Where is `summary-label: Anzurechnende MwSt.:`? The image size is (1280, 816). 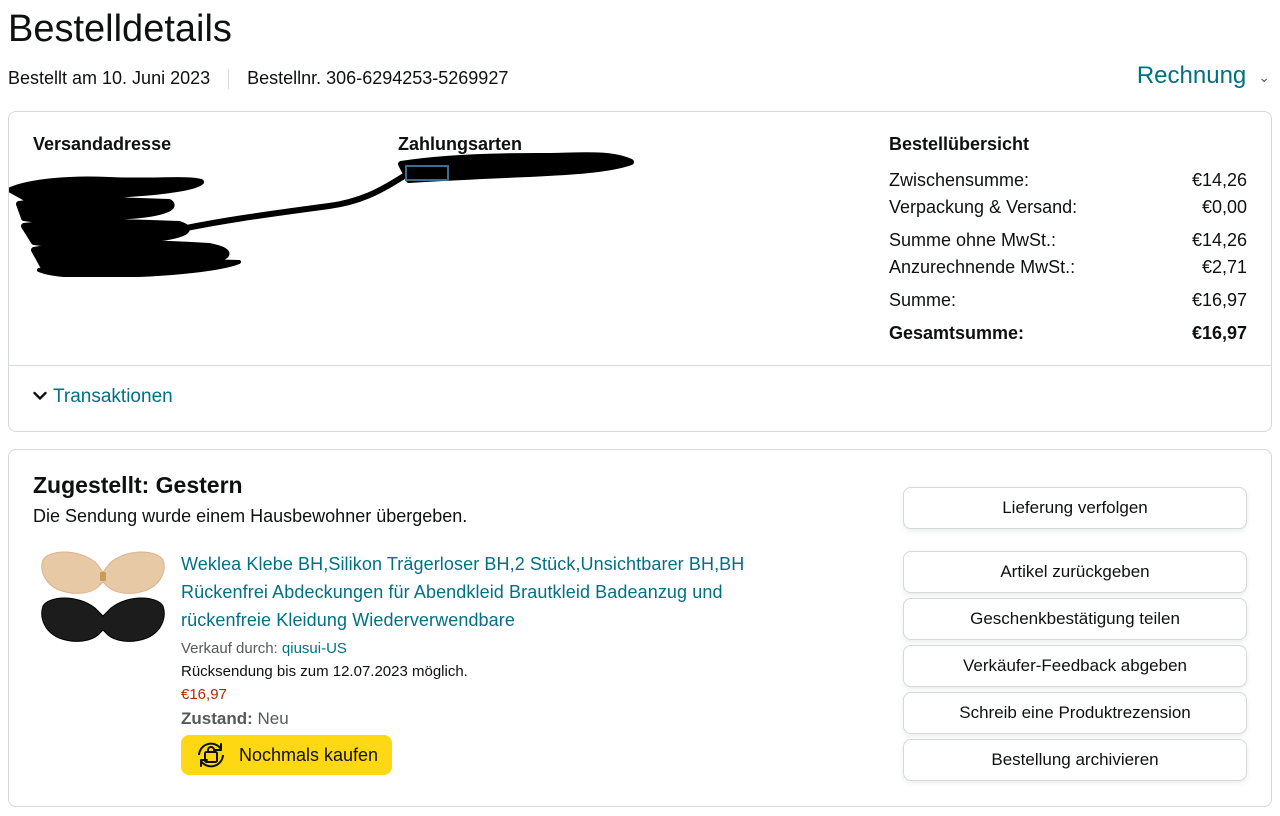
summary-label: Anzurechnende MwSt.: is located at coordinates (982, 267).